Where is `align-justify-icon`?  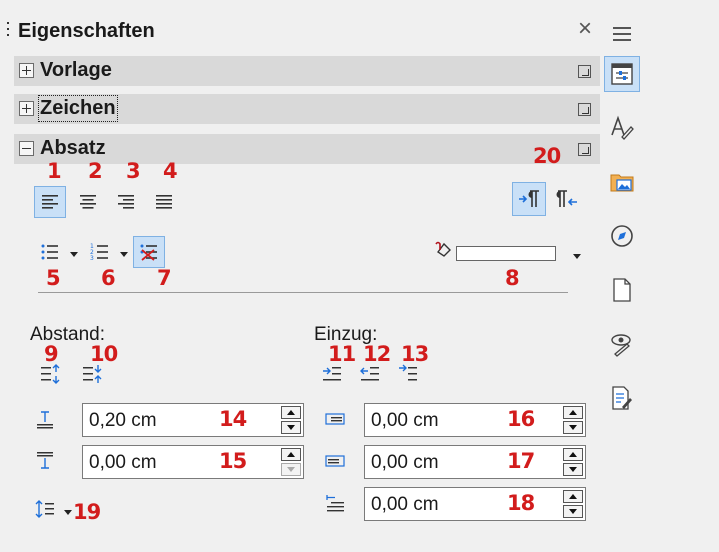
align-justify-icon is located at coordinates (164, 202).